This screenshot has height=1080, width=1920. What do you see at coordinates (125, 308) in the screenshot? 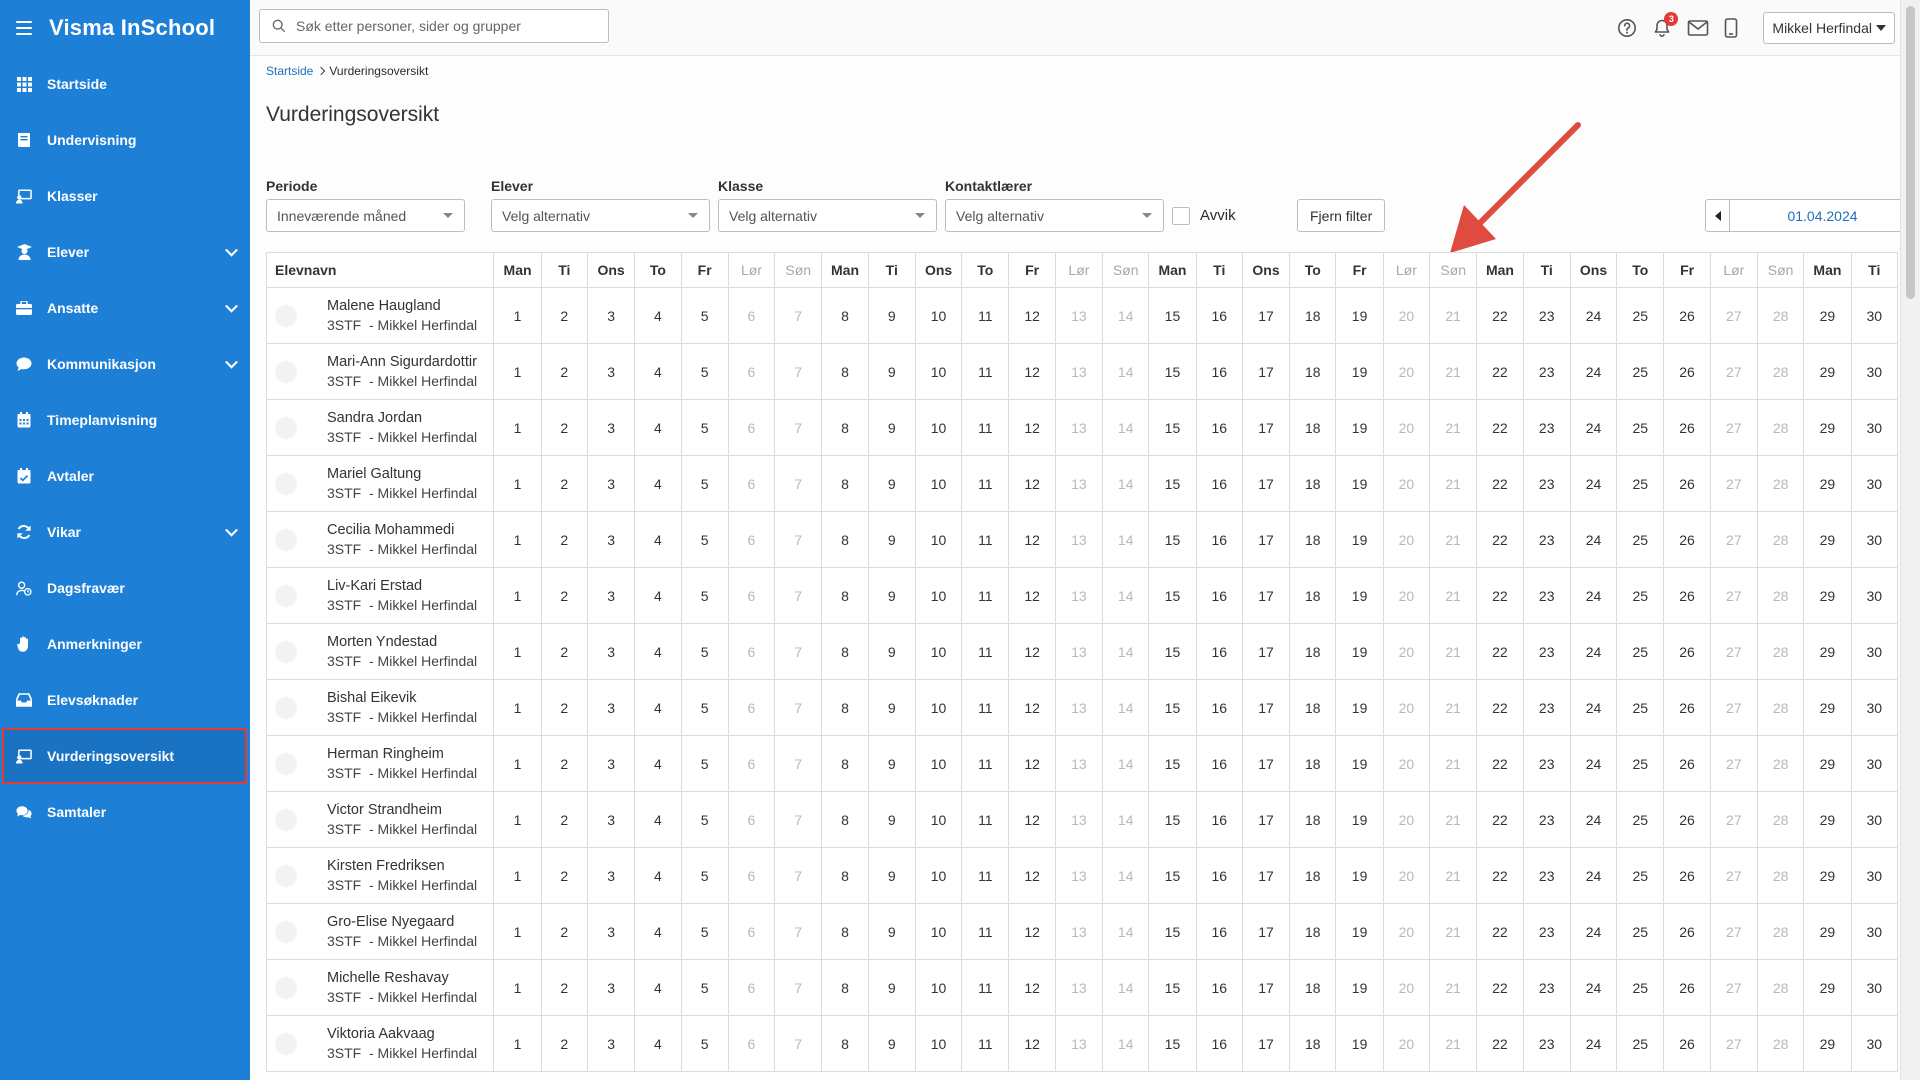
I see `sidebar-item-ansatte: Ansatte` at bounding box center [125, 308].